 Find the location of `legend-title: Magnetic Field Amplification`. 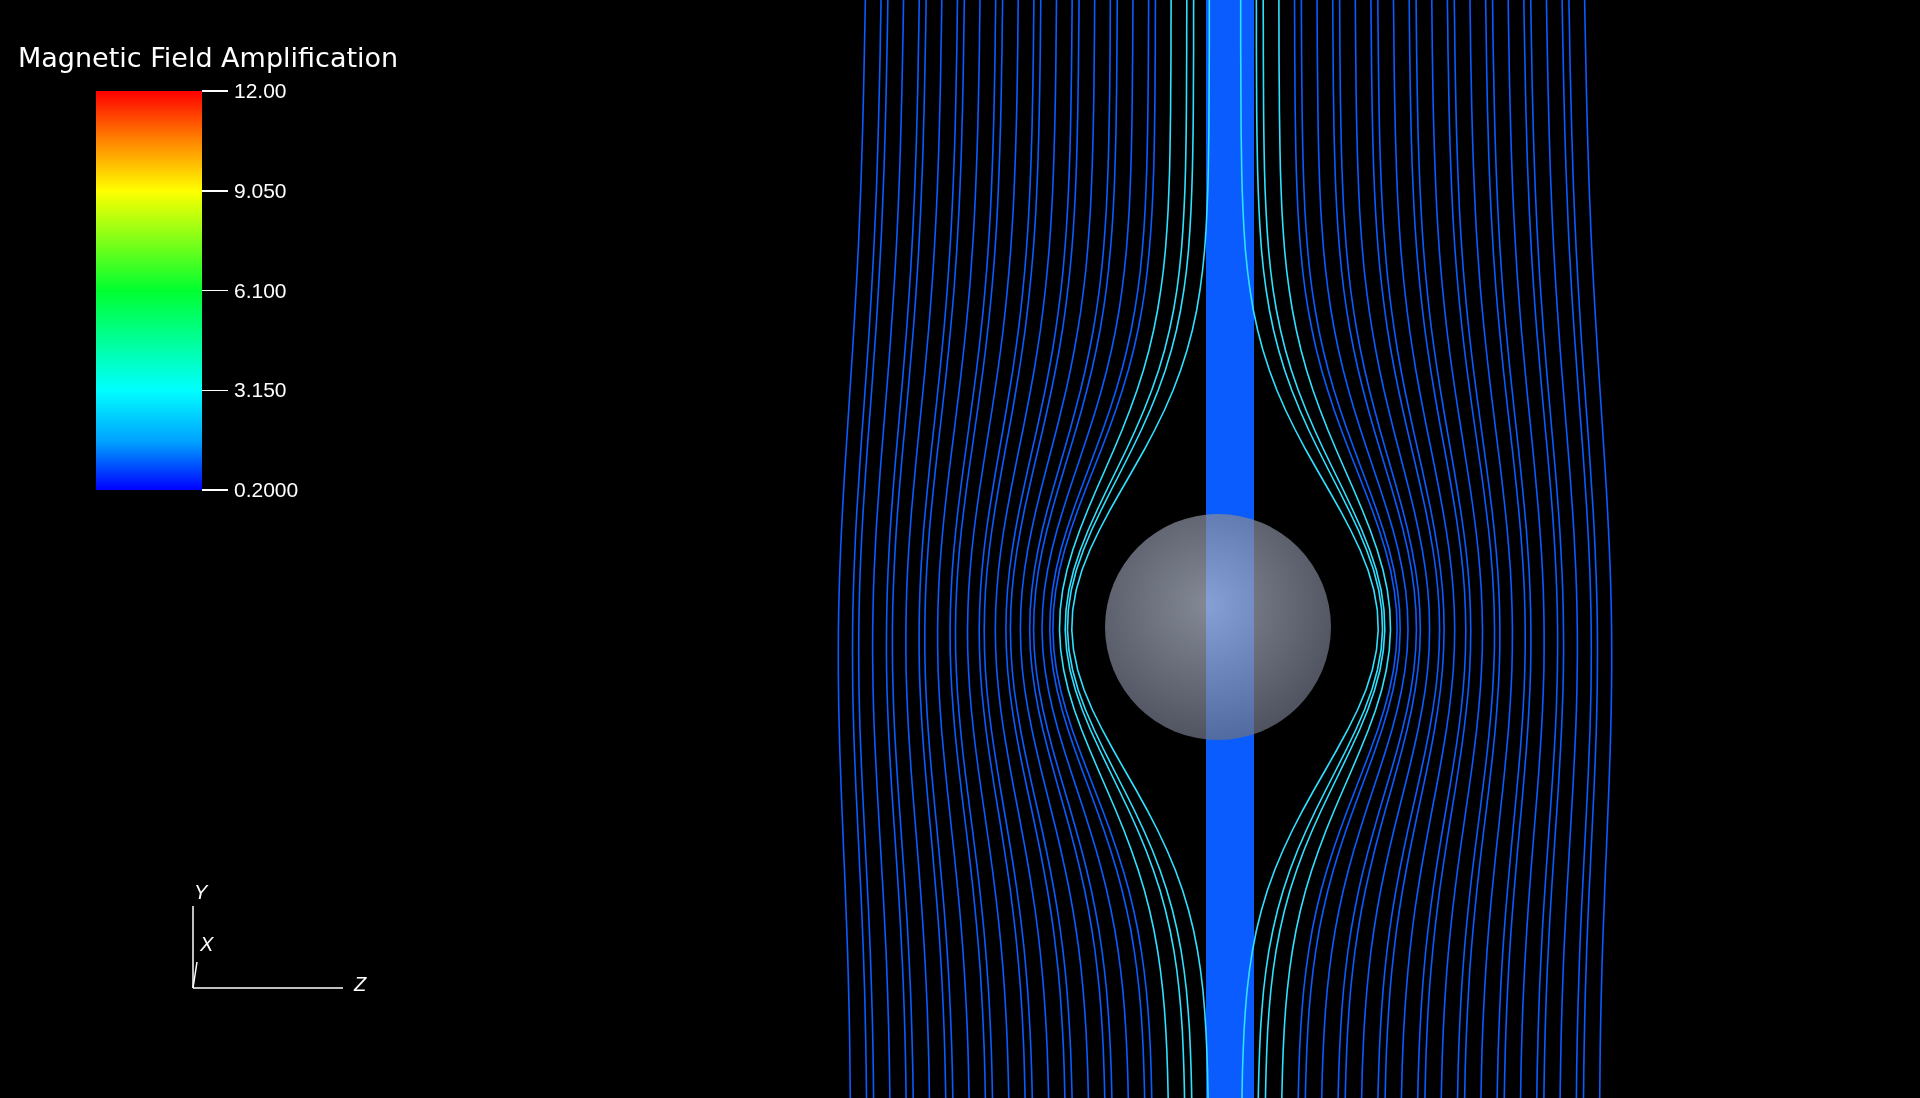

legend-title: Magnetic Field Amplification is located at coordinates (208, 57).